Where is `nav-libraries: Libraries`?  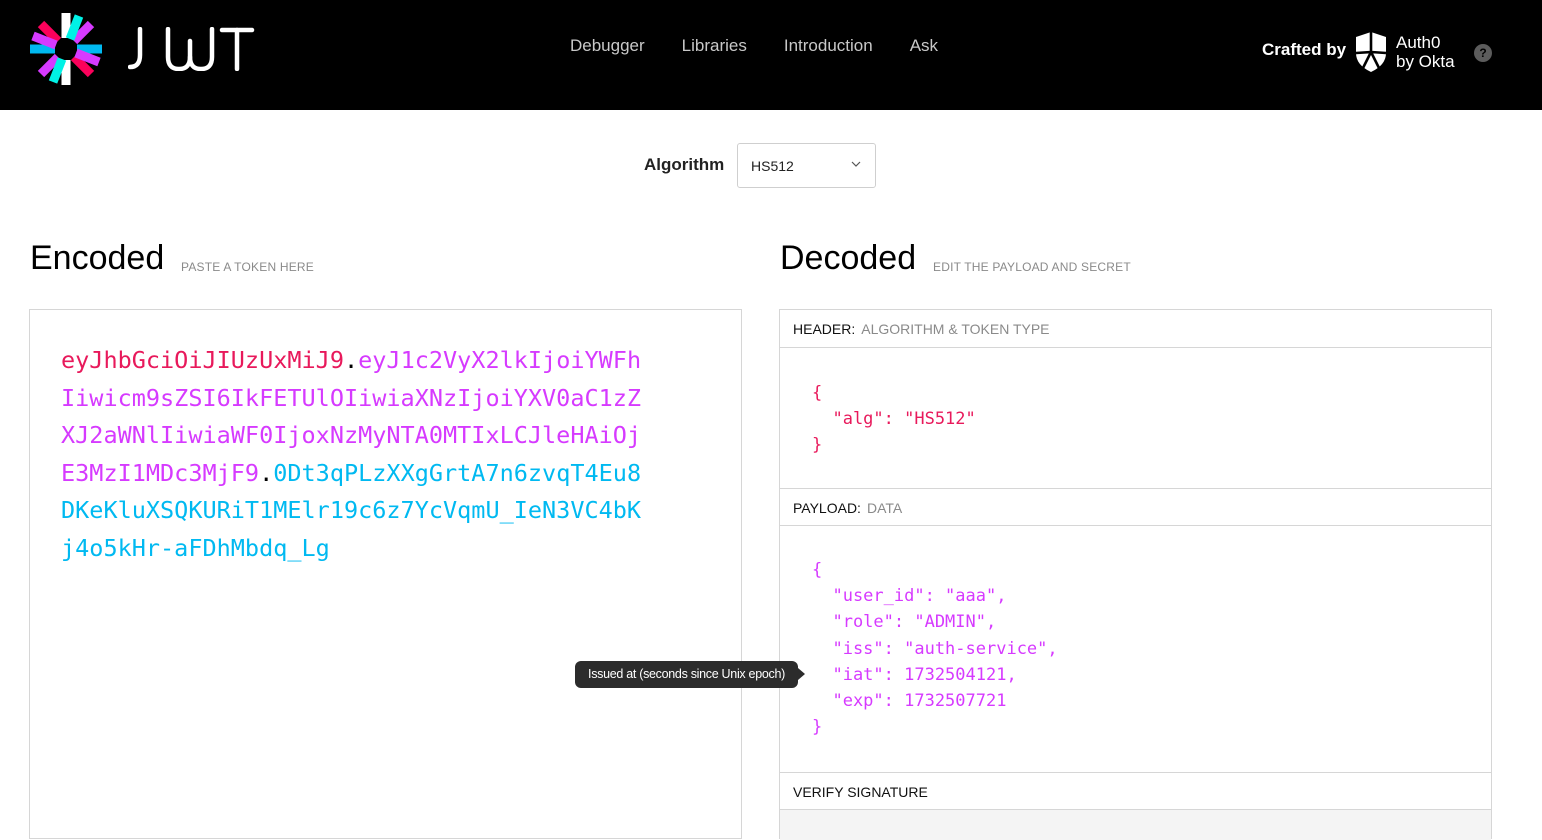
nav-libraries: Libraries is located at coordinates (714, 46).